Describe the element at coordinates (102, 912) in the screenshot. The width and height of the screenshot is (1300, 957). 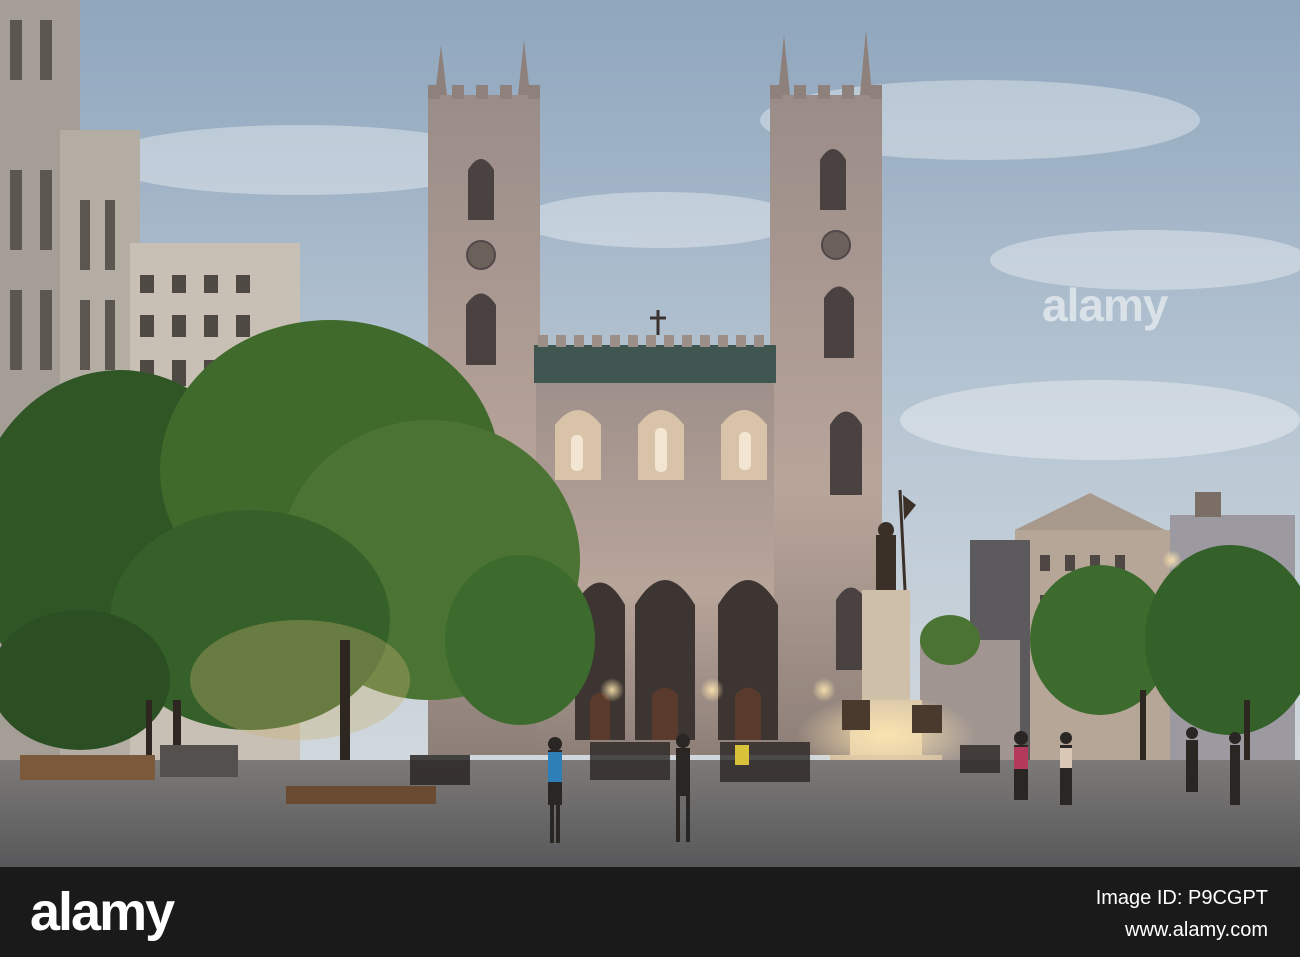
I see `alamy-logo: alamy` at that location.